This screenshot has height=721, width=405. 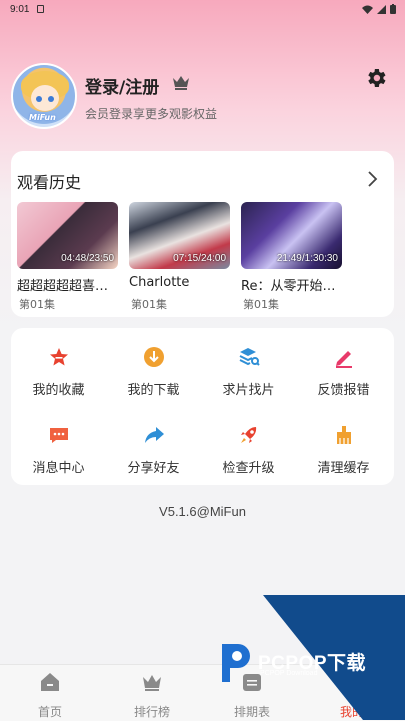 I want to click on status-time: 9:01, so click(x=20, y=9).